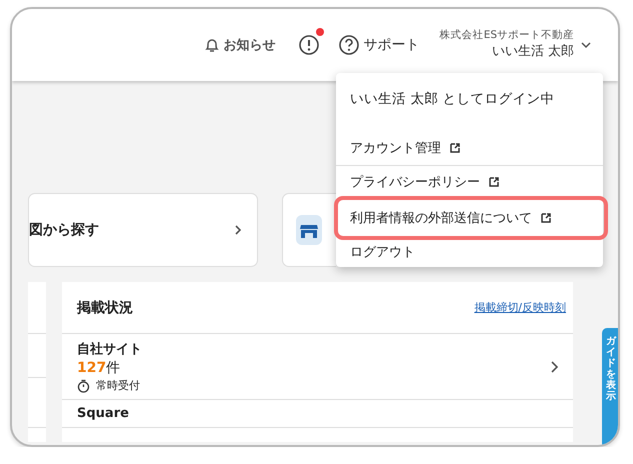  What do you see at coordinates (520, 307) in the screenshot?
I see `deadline-link: 掲載締切/反映時刻` at bounding box center [520, 307].